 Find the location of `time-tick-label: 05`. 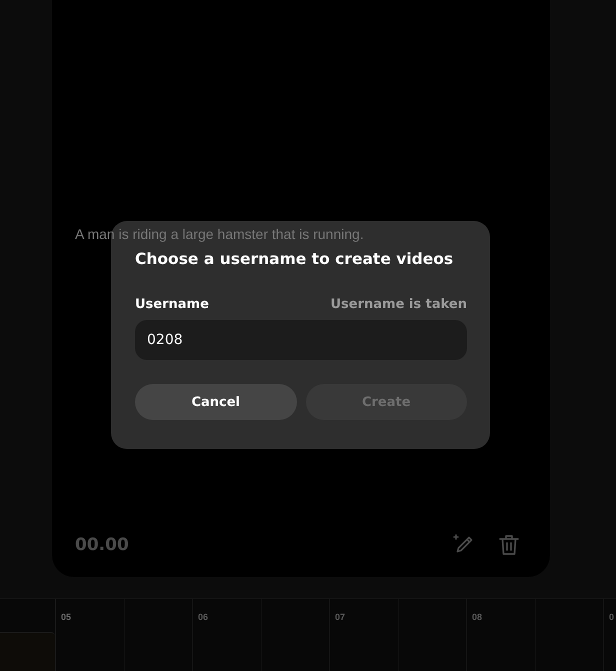

time-tick-label: 05 is located at coordinates (66, 617).